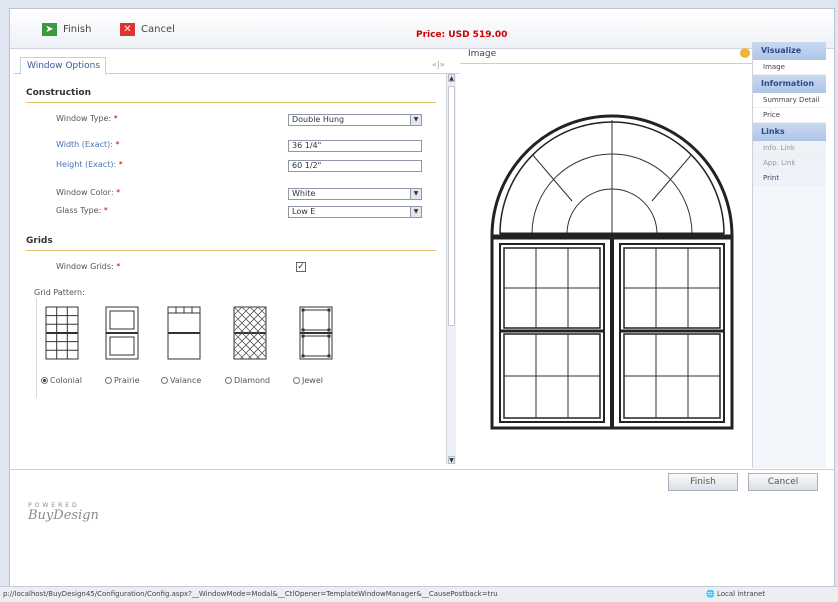 Image resolution: width=838 pixels, height=602 pixels. What do you see at coordinates (63, 66) in the screenshot?
I see `tab-window-options: Window Options` at bounding box center [63, 66].